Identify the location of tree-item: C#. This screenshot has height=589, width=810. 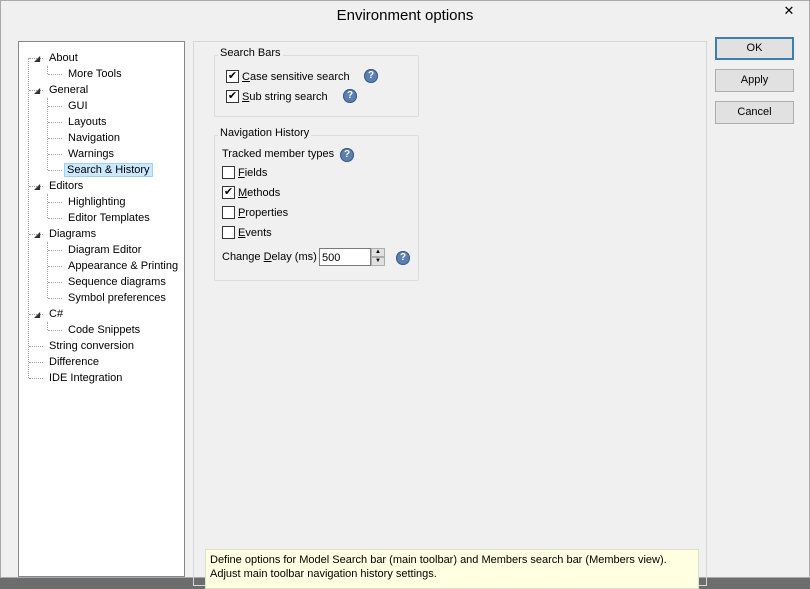
(56, 314).